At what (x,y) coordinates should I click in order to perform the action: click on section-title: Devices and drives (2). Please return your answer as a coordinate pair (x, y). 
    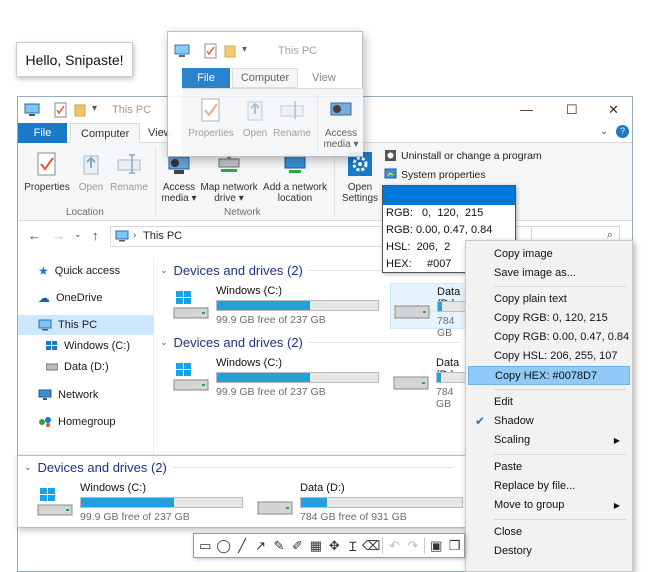
    Looking at the image, I should click on (238, 270).